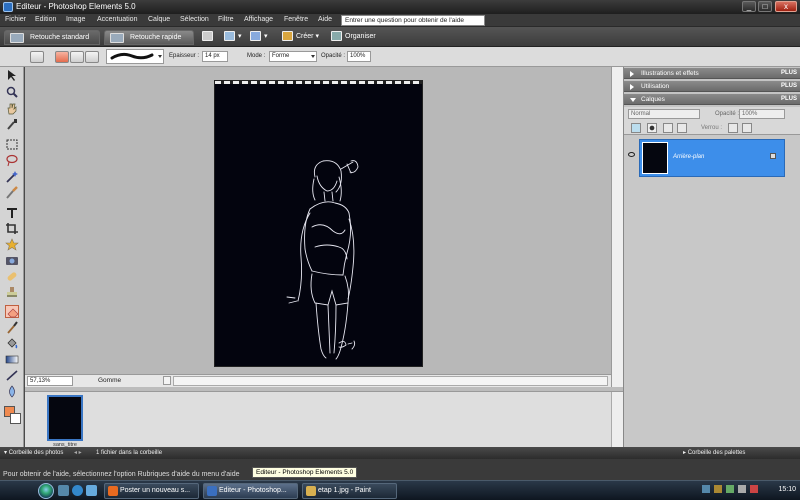 This screenshot has height=500, width=800. I want to click on type-tool-icon, so click(12, 212).